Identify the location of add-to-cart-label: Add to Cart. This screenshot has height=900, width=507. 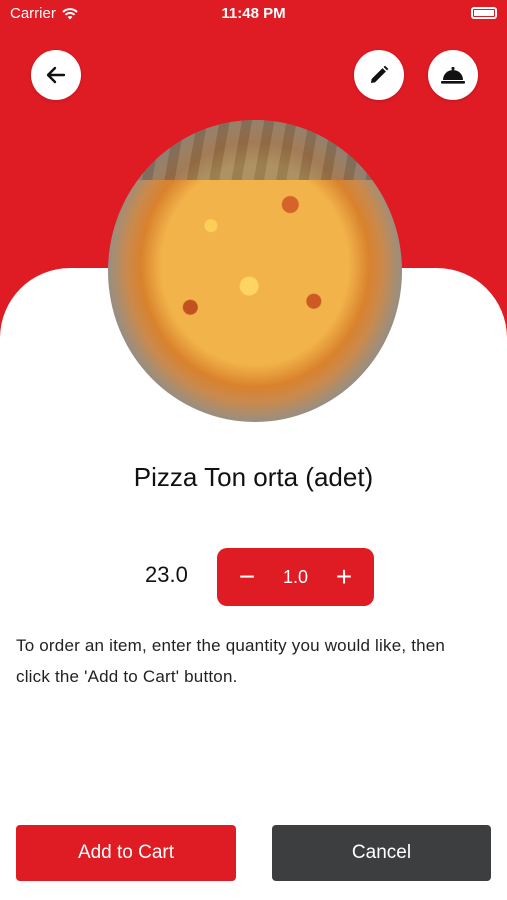
(126, 852).